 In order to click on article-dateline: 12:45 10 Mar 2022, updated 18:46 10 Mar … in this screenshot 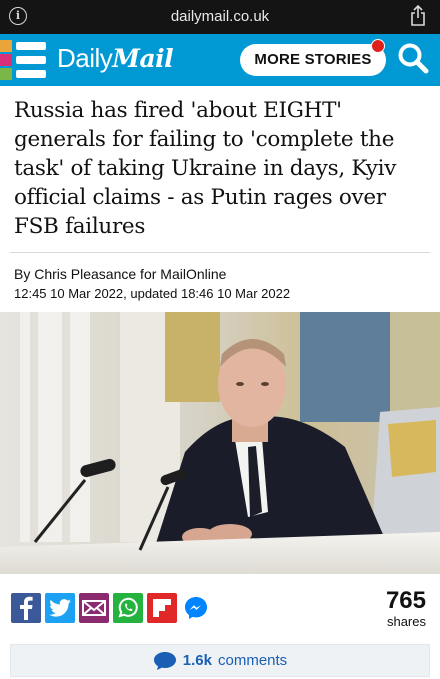, I will do `click(152, 293)`.